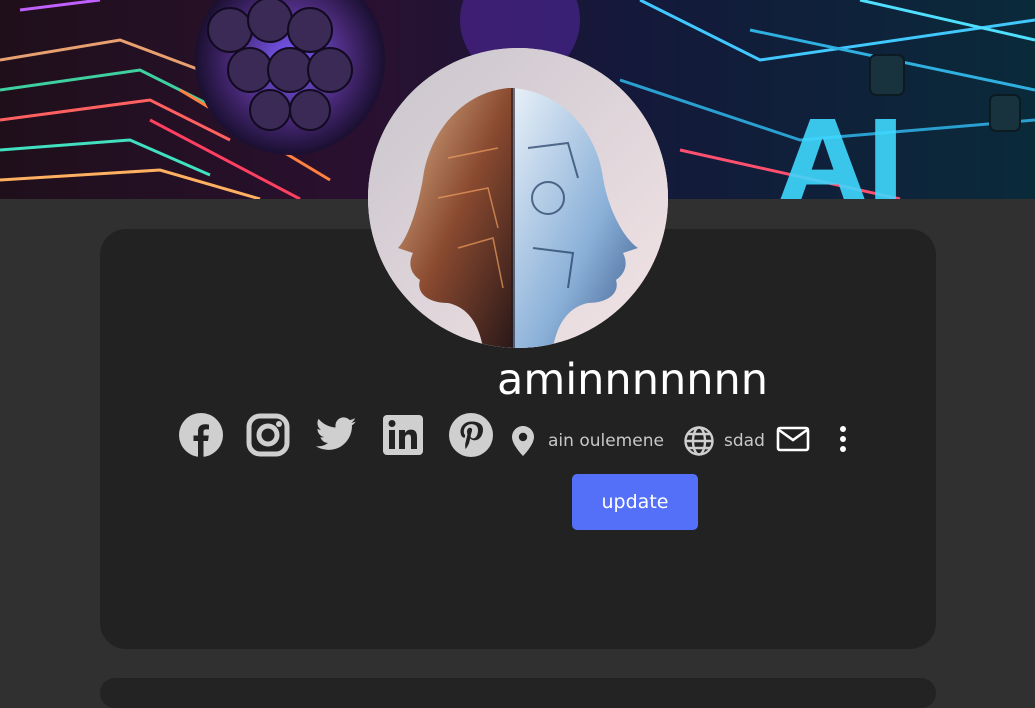  What do you see at coordinates (606, 441) in the screenshot?
I see `profile-location: ain oulemene` at bounding box center [606, 441].